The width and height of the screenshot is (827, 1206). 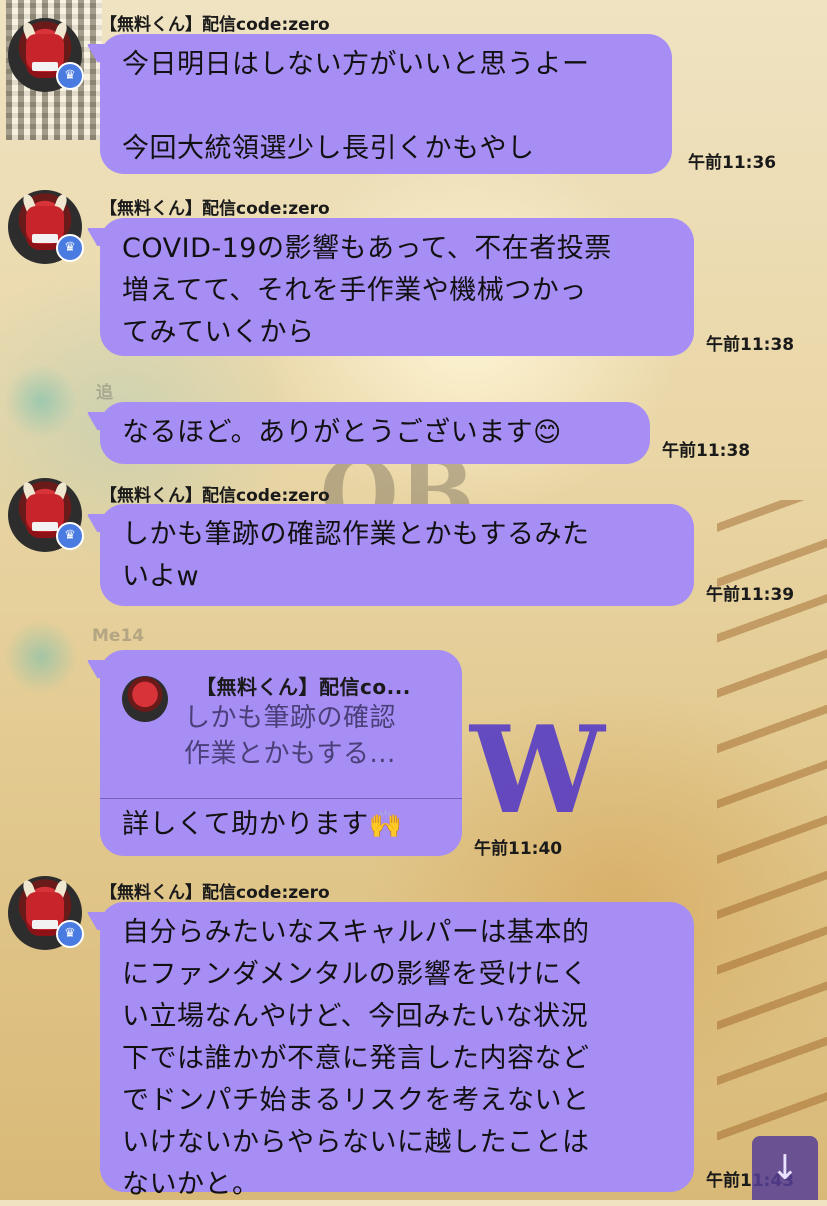 What do you see at coordinates (145, 699) in the screenshot?
I see `quoted-avatar` at bounding box center [145, 699].